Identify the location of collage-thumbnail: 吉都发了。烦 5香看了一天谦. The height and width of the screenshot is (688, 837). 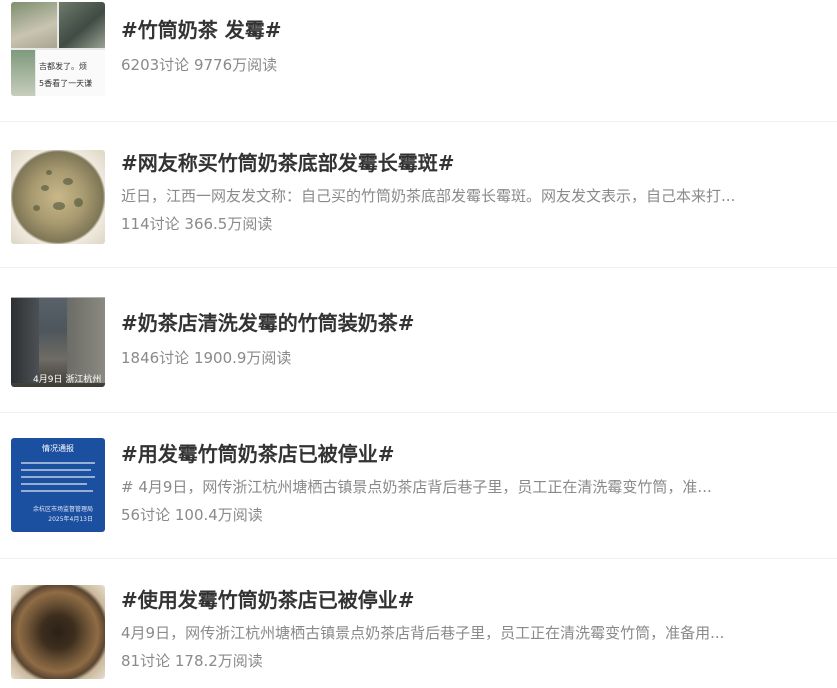
(58, 49).